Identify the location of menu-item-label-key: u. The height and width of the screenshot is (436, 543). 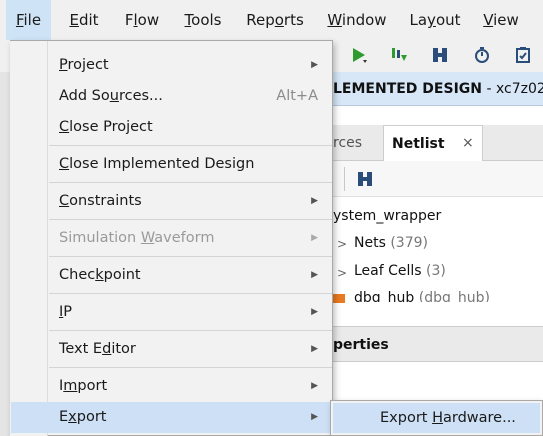
(114, 96).